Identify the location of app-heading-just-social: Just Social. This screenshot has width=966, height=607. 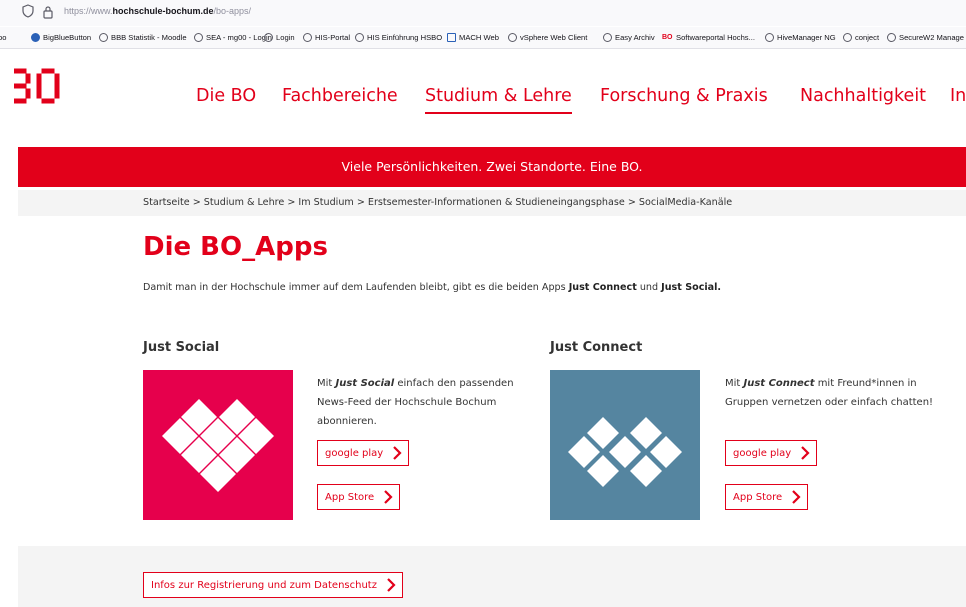
(181, 347).